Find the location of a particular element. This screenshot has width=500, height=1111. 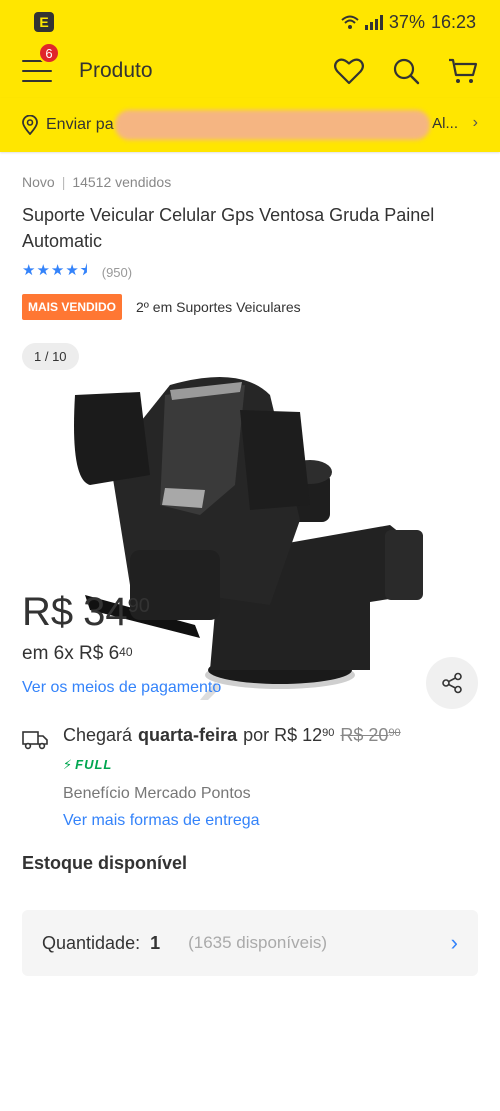

lightning-icon: ⚡ is located at coordinates (68, 764).